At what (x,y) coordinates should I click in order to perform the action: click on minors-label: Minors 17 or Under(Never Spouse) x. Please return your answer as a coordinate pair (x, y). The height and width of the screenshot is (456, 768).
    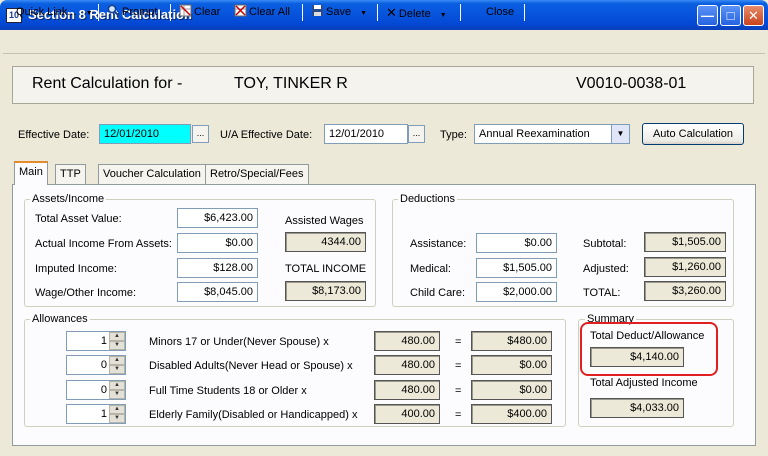
    Looking at the image, I should click on (239, 342).